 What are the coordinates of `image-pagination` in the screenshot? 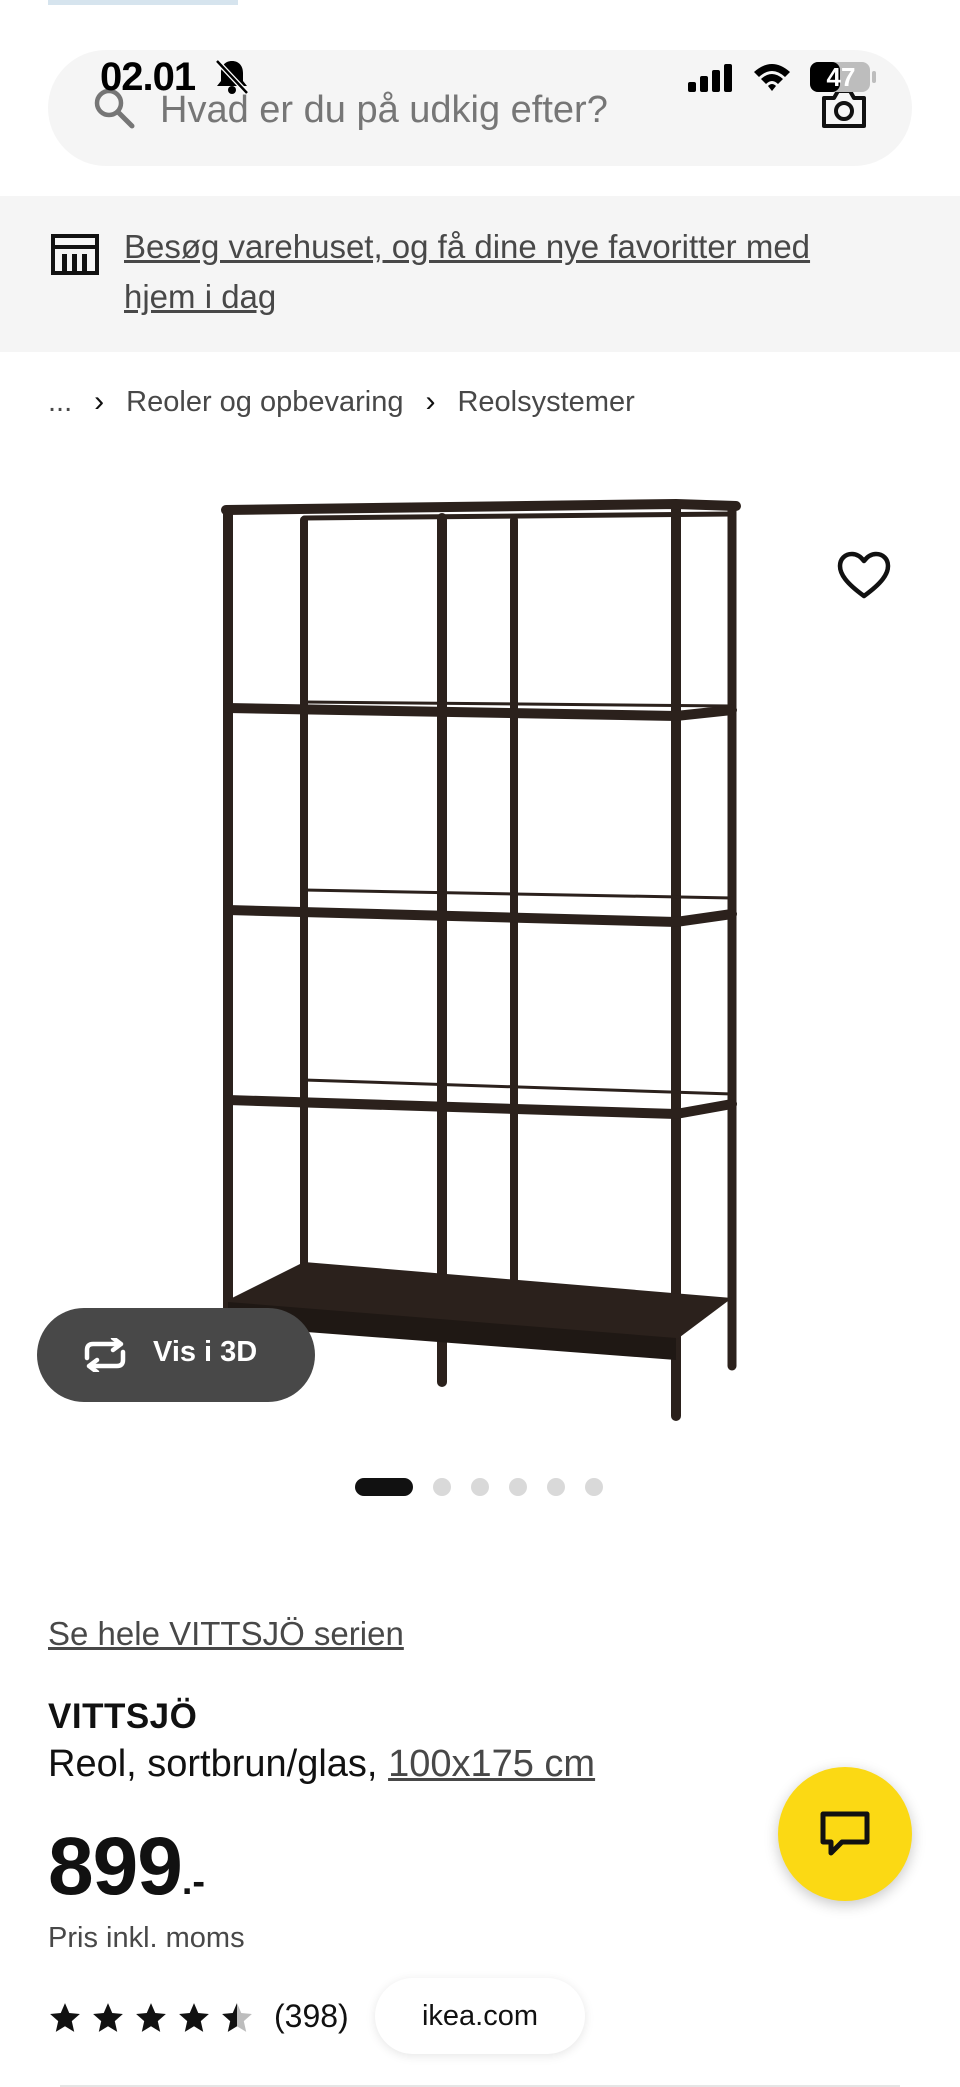 It's located at (489, 1487).